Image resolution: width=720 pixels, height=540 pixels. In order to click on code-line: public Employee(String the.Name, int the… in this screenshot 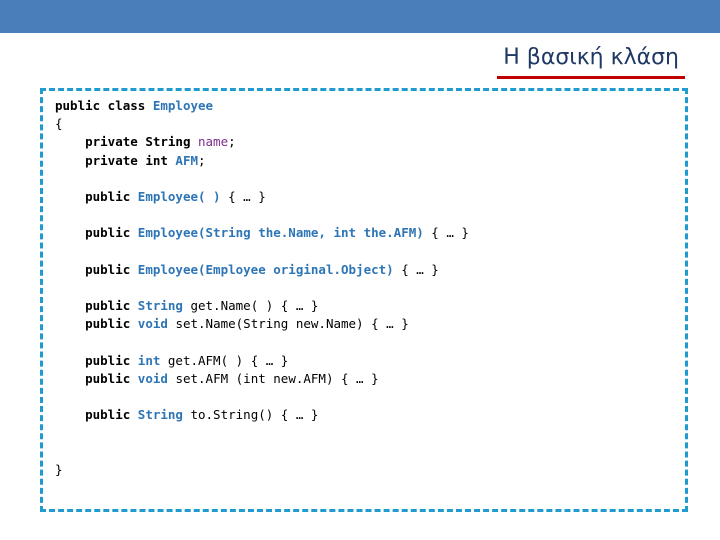, I will do `click(262, 233)`.